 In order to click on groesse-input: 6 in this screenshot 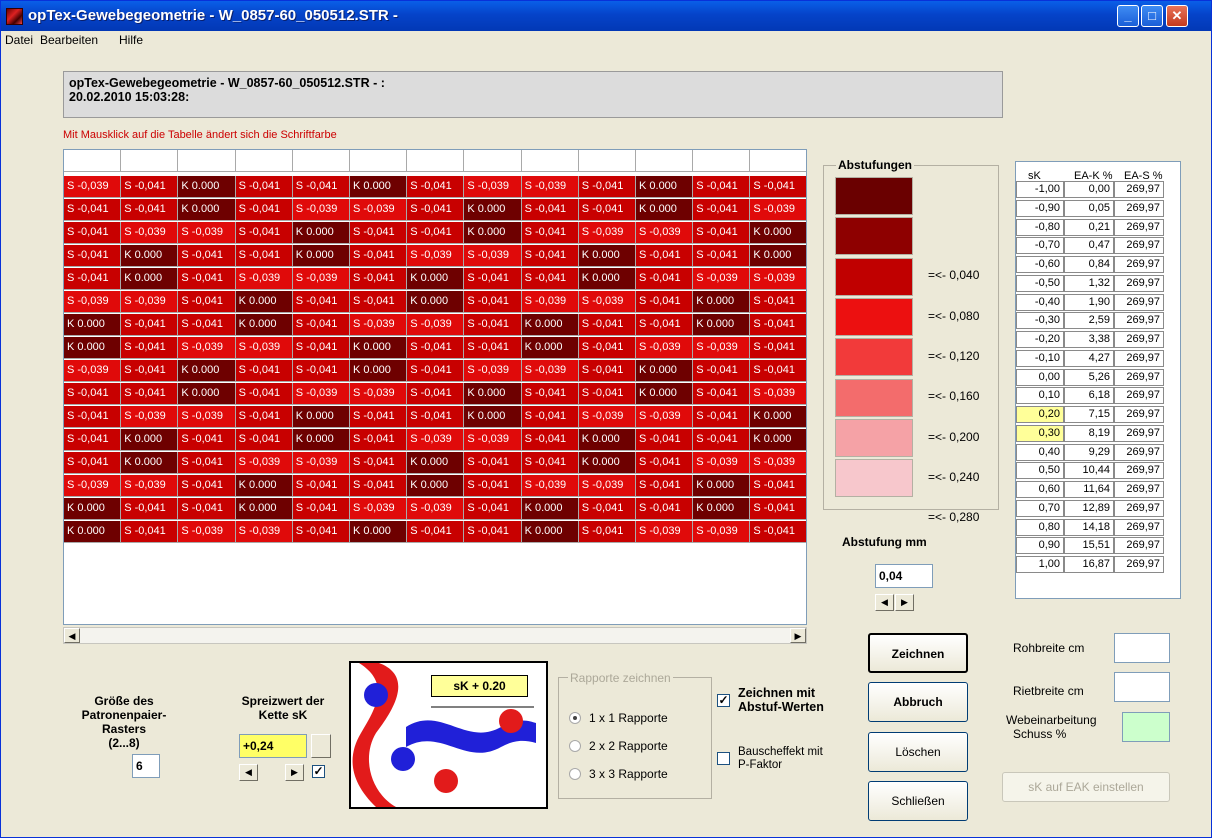, I will do `click(146, 766)`.